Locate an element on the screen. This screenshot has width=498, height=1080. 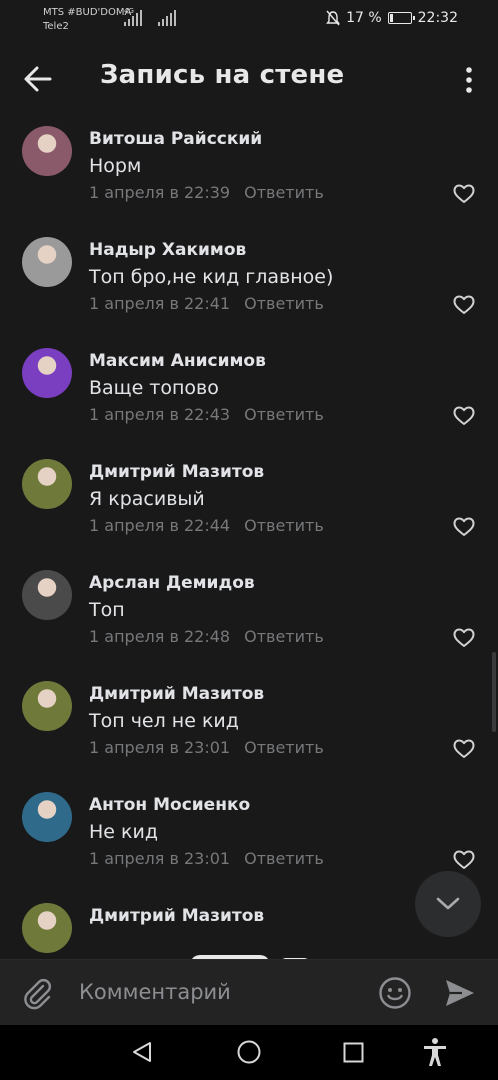
comment-author: Надыр Хакимов is located at coordinates (167, 250).